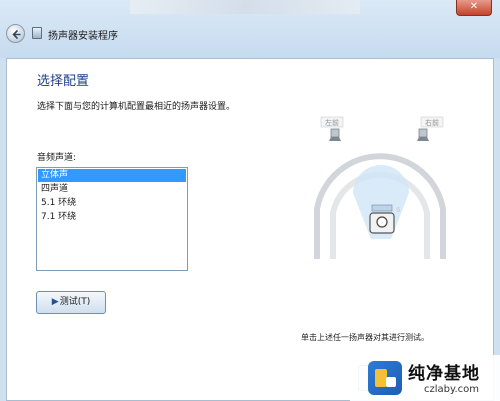 Image resolution: width=500 pixels, height=401 pixels. What do you see at coordinates (332, 128) in the screenshot?
I see `left-front-speaker: 左前` at bounding box center [332, 128].